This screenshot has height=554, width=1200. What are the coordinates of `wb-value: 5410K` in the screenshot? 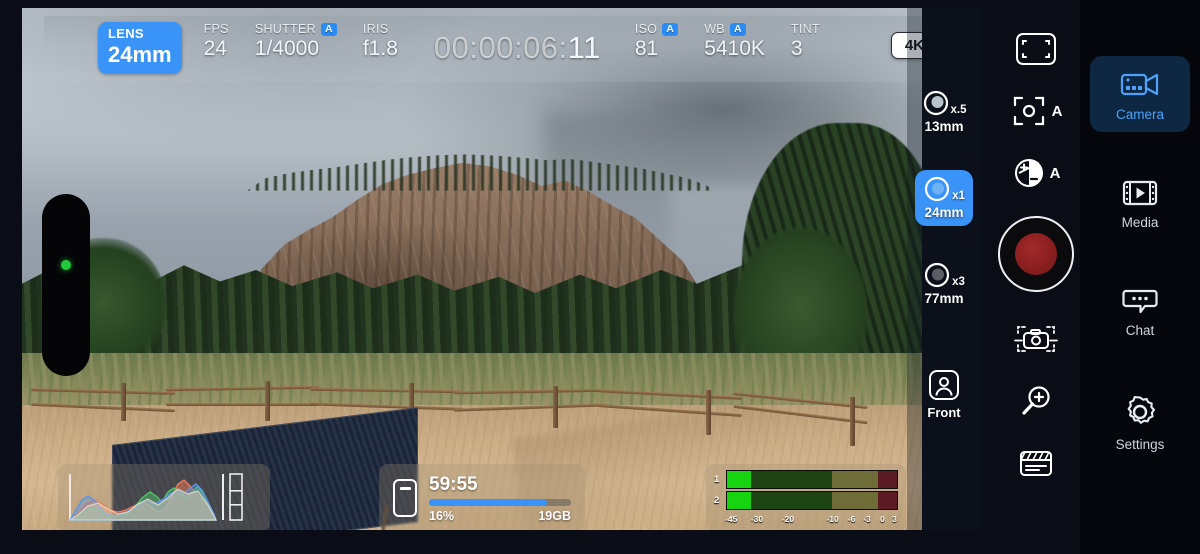 It's located at (734, 48).